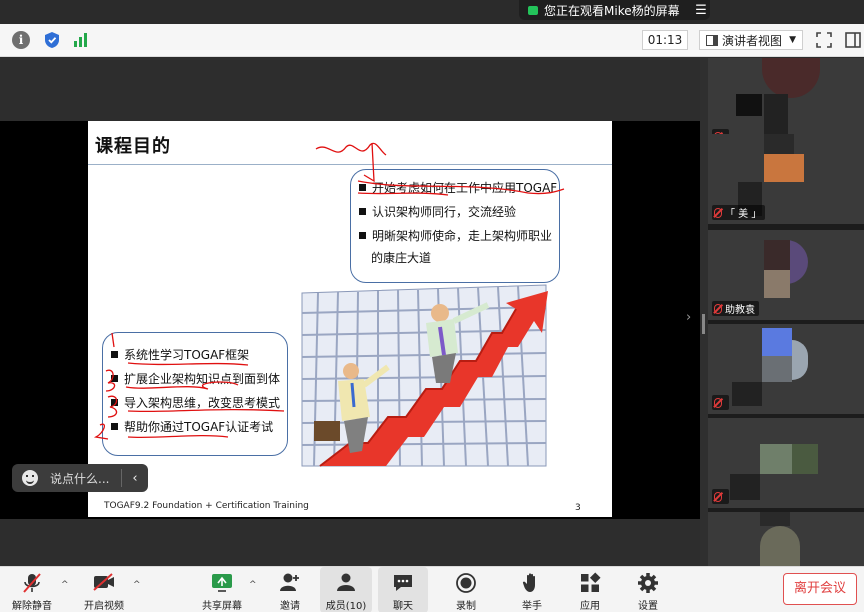 This screenshot has width=864, height=612. What do you see at coordinates (820, 589) in the screenshot?
I see `leave-meeting-button: 离开会议` at bounding box center [820, 589].